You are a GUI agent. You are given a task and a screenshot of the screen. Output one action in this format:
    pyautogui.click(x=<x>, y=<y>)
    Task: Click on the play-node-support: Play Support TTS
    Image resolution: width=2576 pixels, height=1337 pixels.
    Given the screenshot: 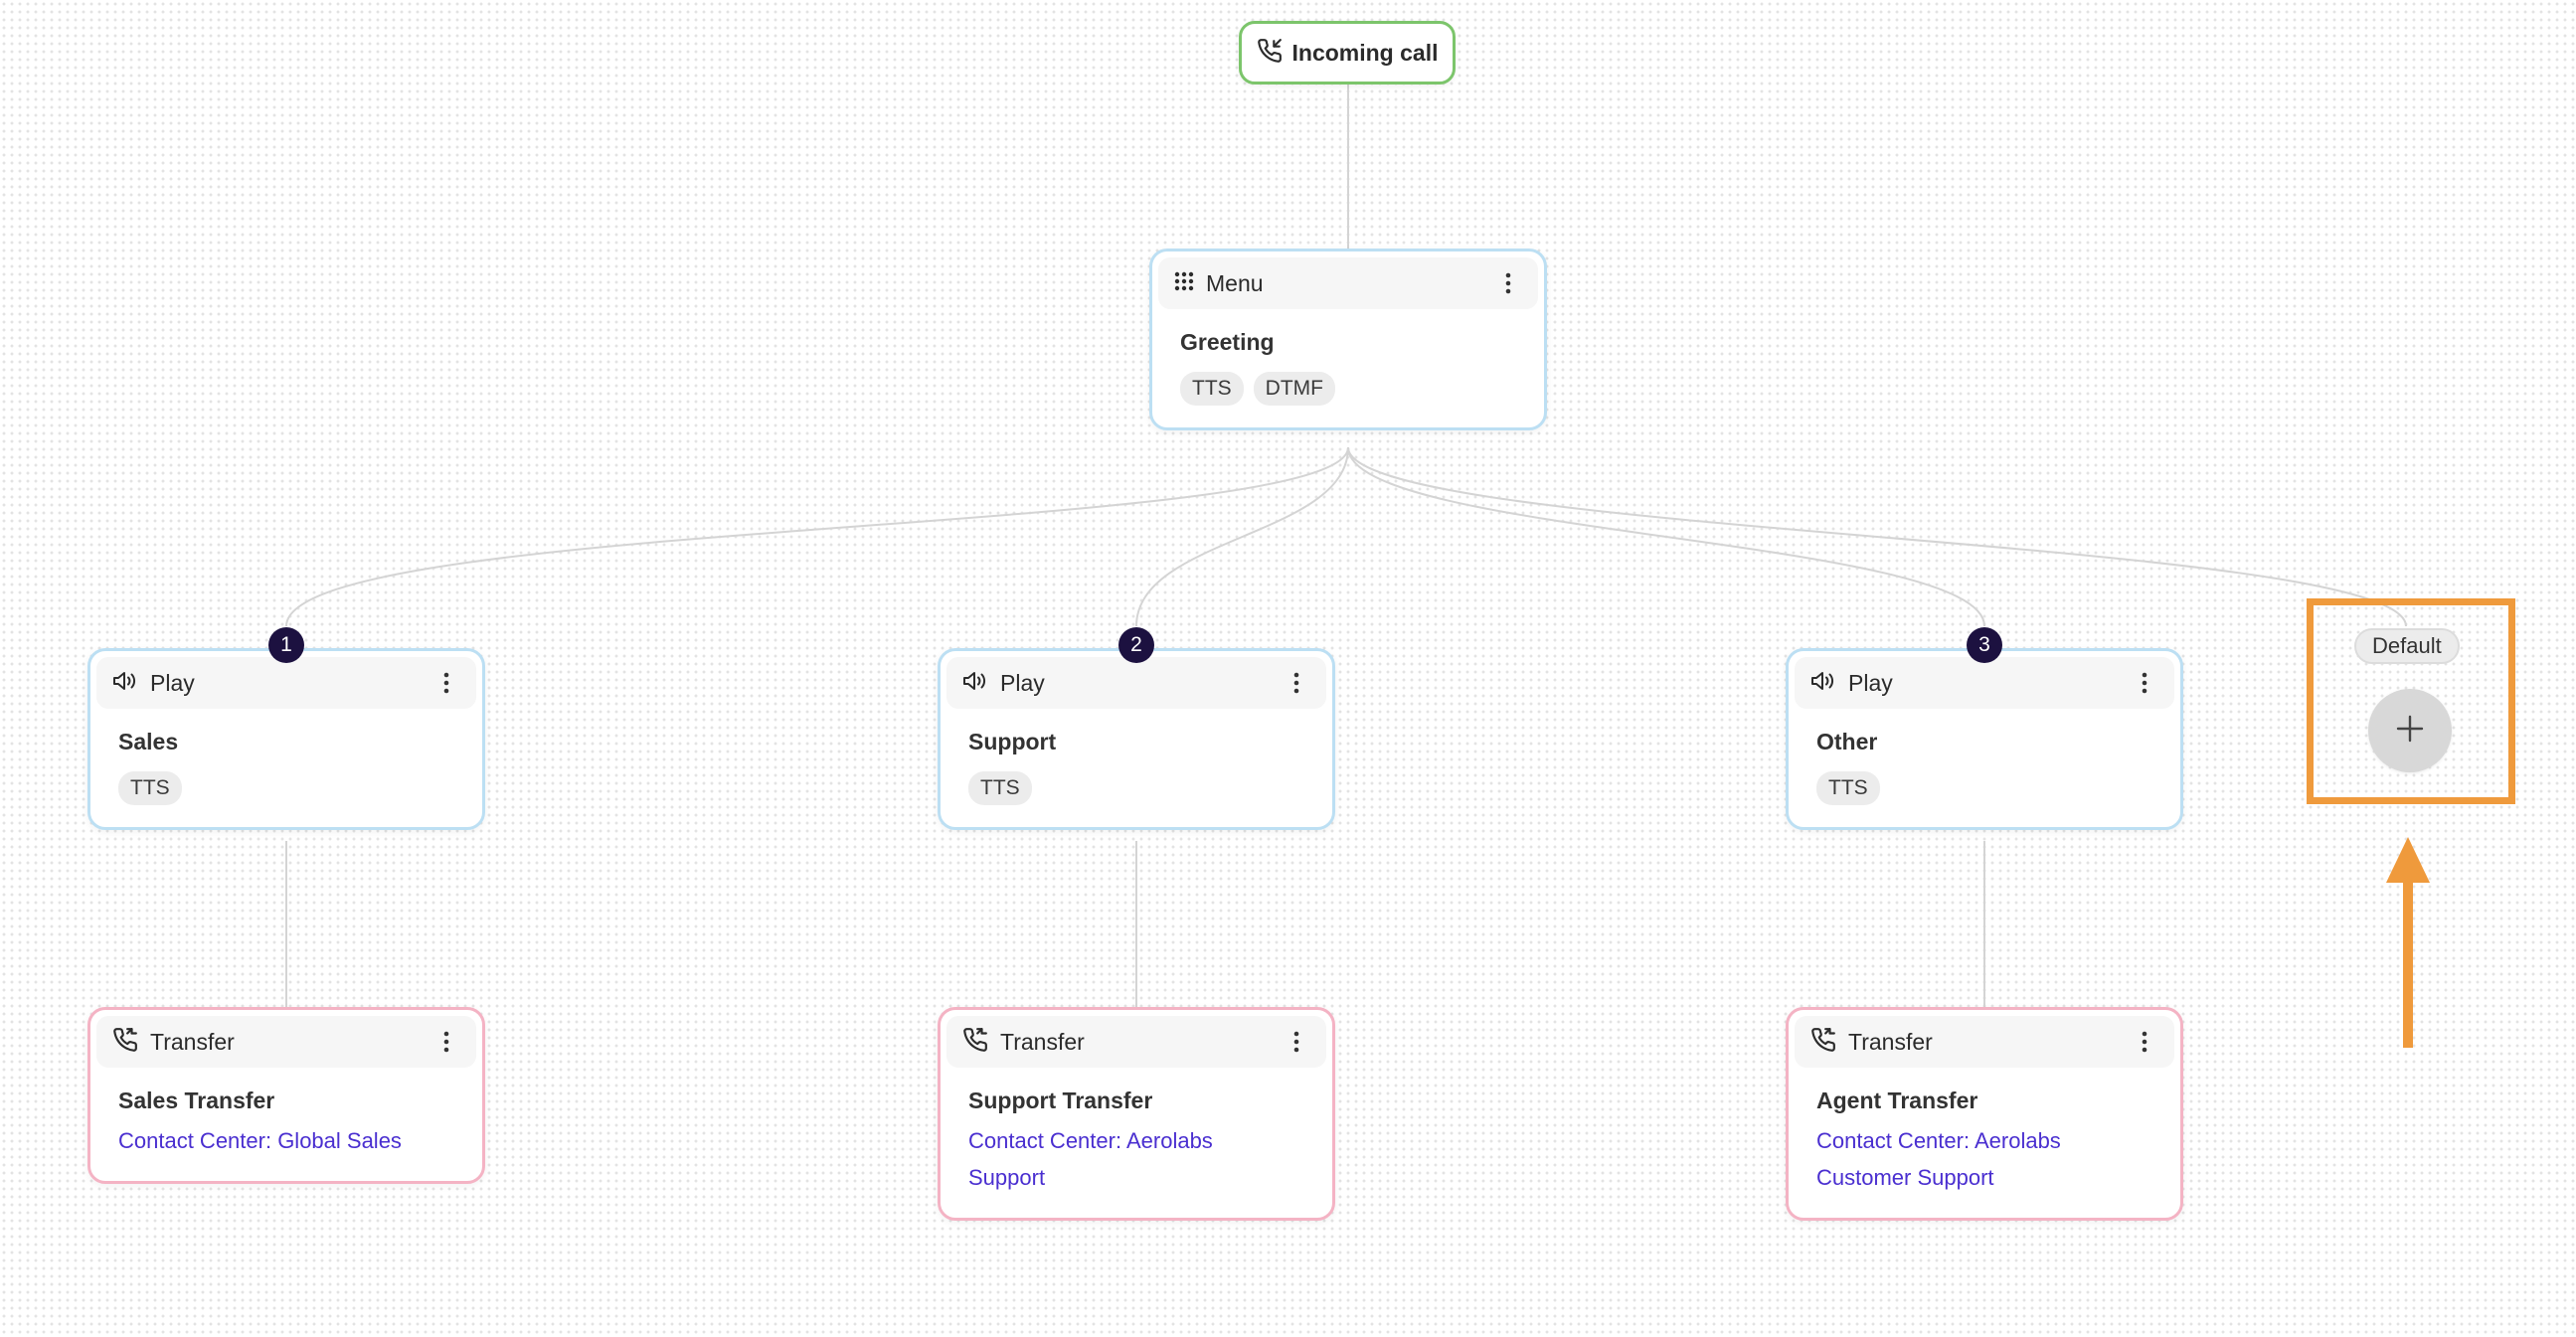 What is the action you would take?
    pyautogui.click(x=1136, y=739)
    